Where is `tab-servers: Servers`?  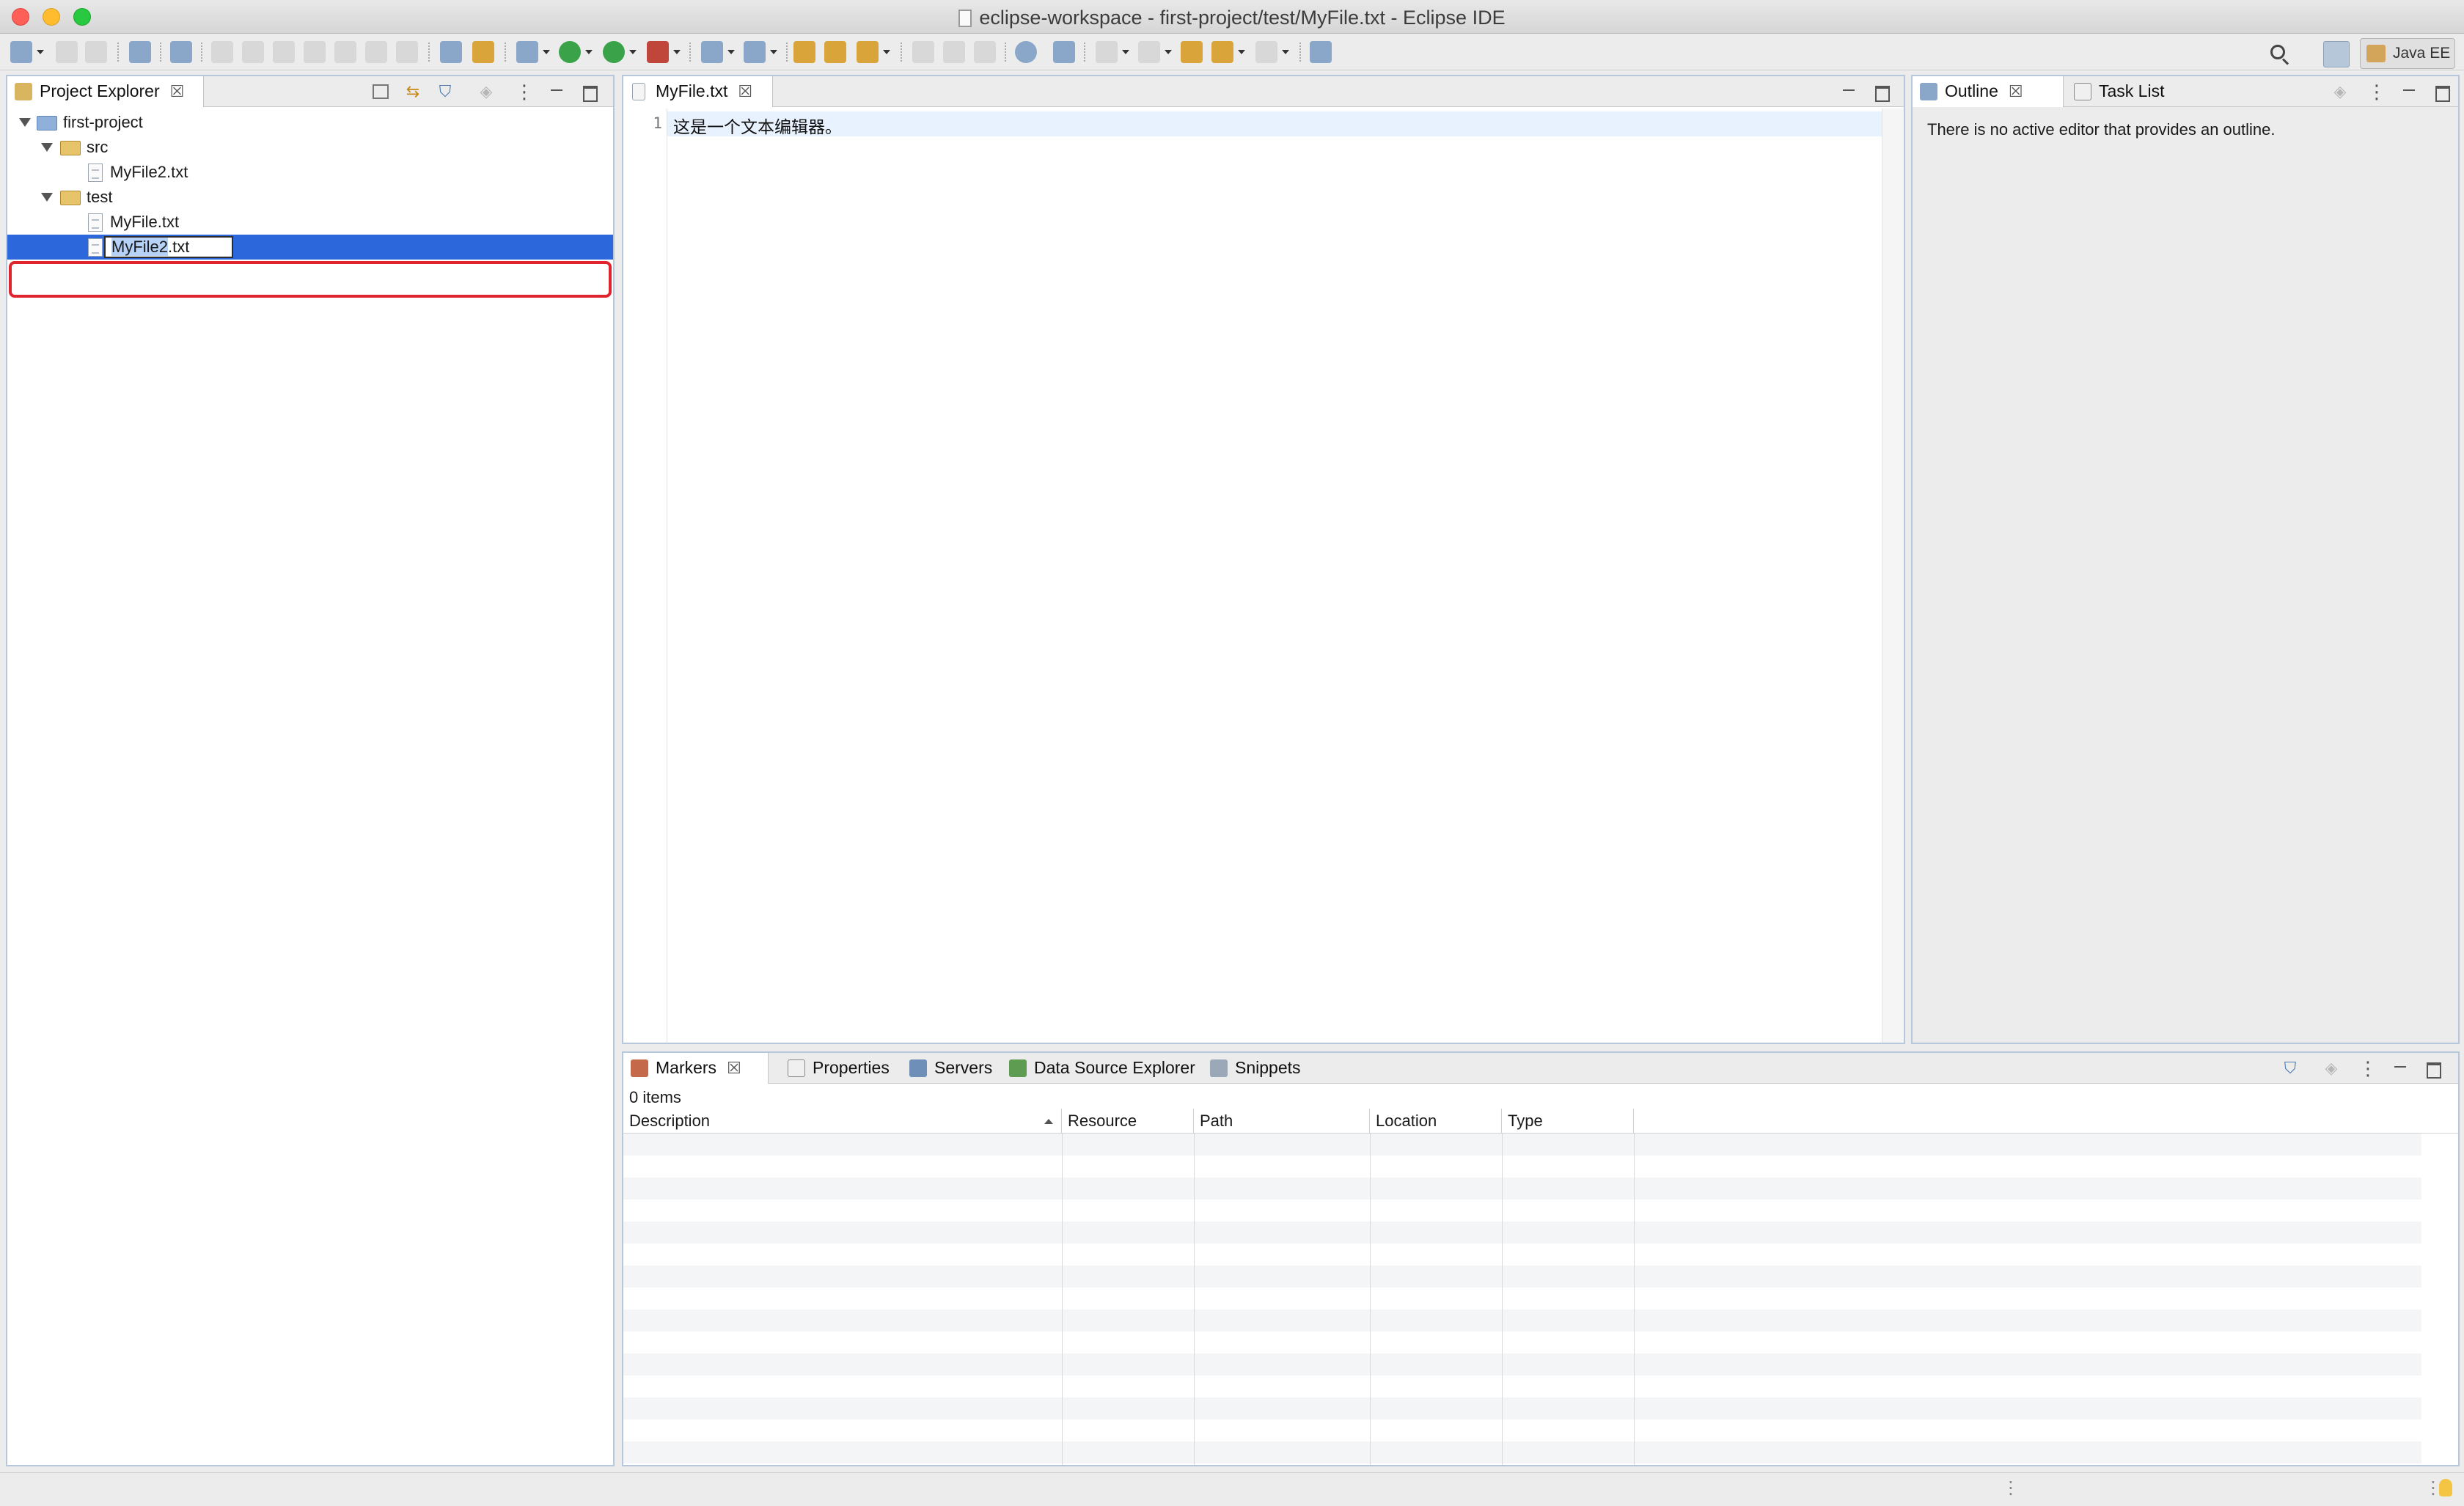 tab-servers: Servers is located at coordinates (951, 1068).